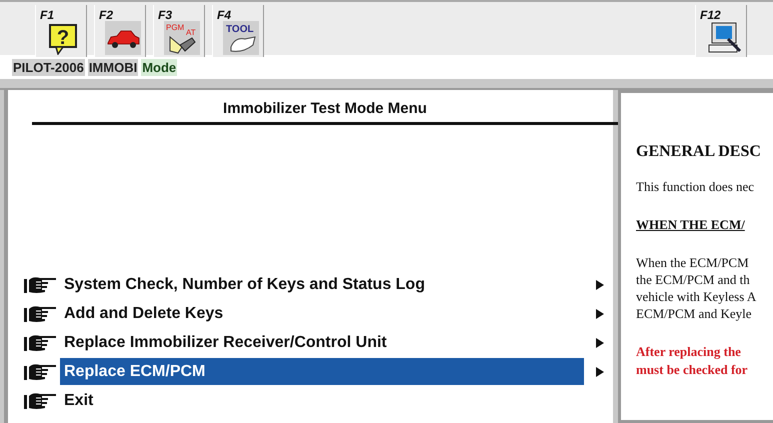  I want to click on car-icon, so click(123, 38).